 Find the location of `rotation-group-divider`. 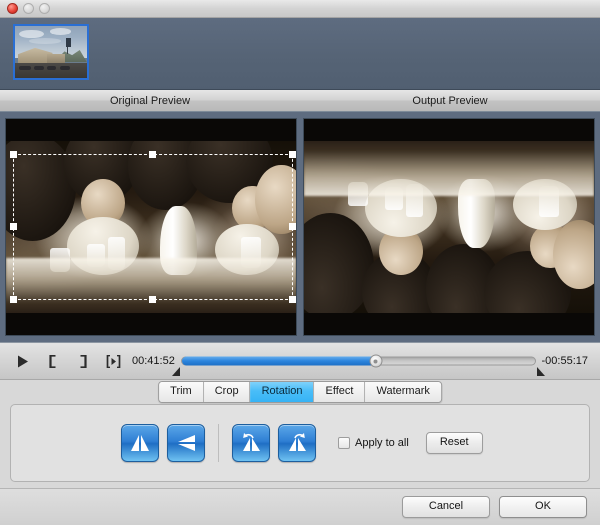

rotation-group-divider is located at coordinates (218, 443).